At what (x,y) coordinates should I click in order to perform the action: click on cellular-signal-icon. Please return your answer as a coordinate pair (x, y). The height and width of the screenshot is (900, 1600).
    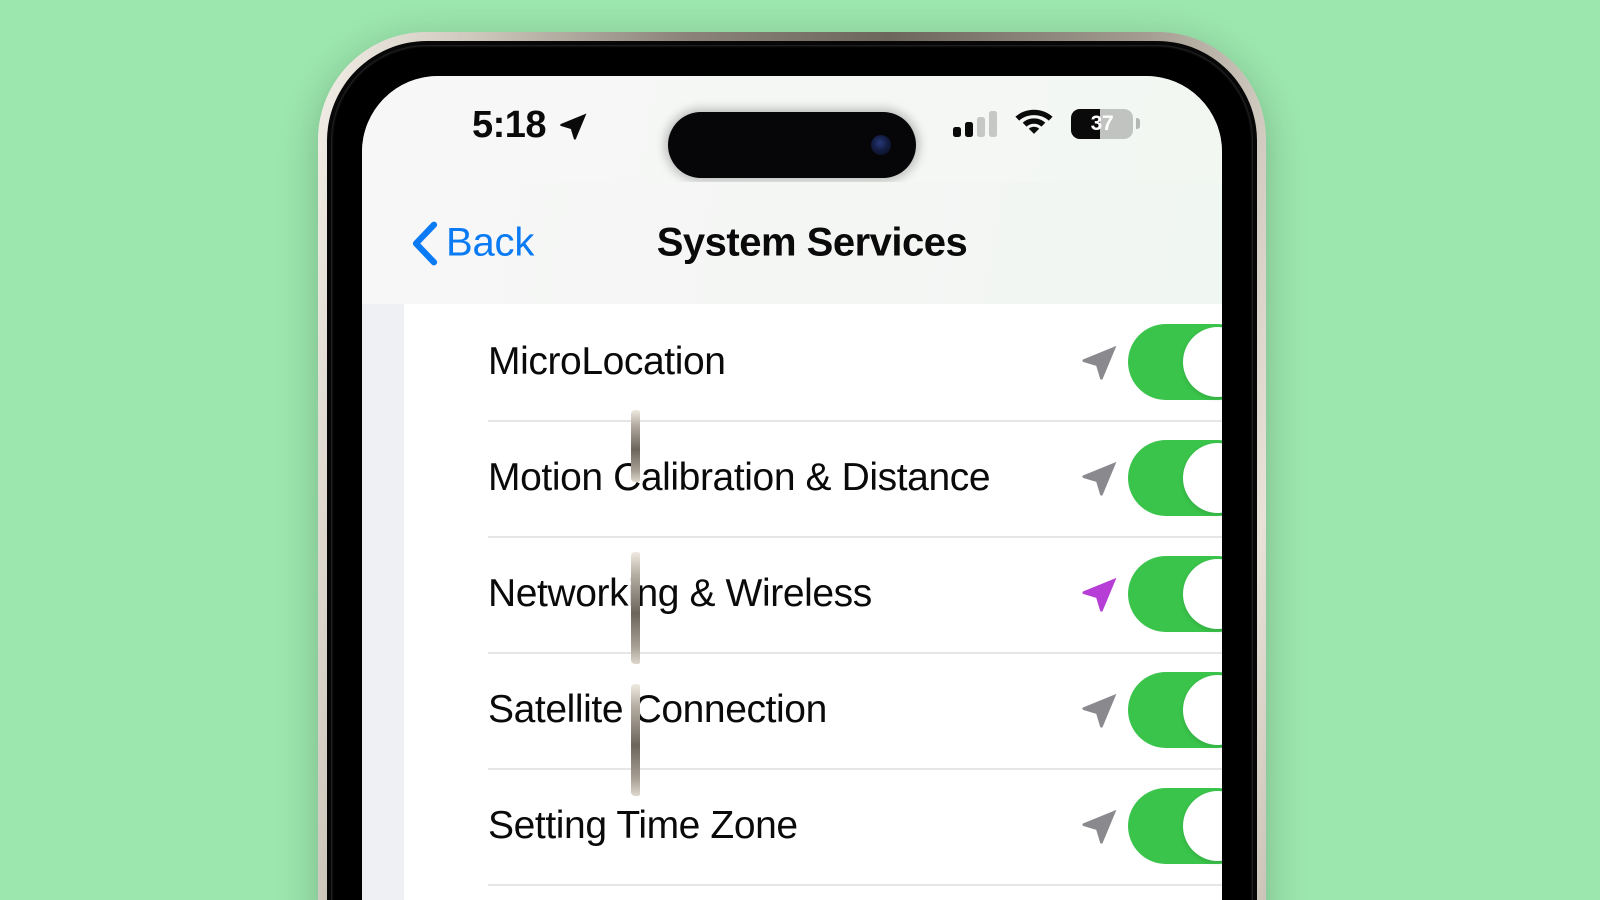
    Looking at the image, I should click on (975, 123).